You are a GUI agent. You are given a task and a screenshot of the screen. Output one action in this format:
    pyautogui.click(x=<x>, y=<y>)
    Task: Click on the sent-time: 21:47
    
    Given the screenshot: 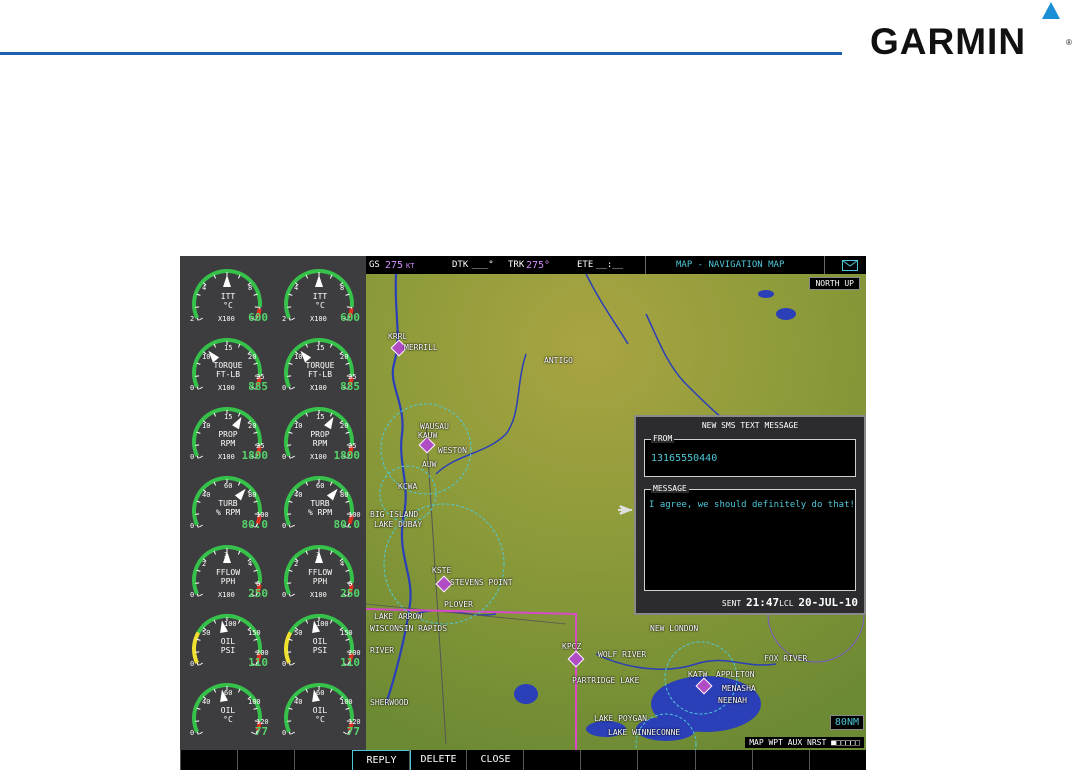 What is the action you would take?
    pyautogui.click(x=762, y=602)
    